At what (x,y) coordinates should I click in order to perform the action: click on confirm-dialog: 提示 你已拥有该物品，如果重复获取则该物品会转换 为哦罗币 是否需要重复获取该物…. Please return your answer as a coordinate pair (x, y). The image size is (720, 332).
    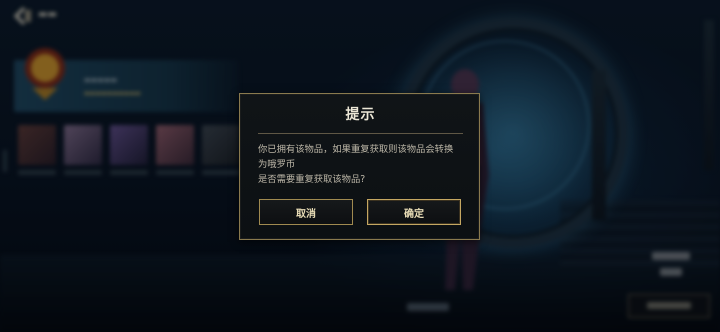
    Looking at the image, I should click on (359, 166).